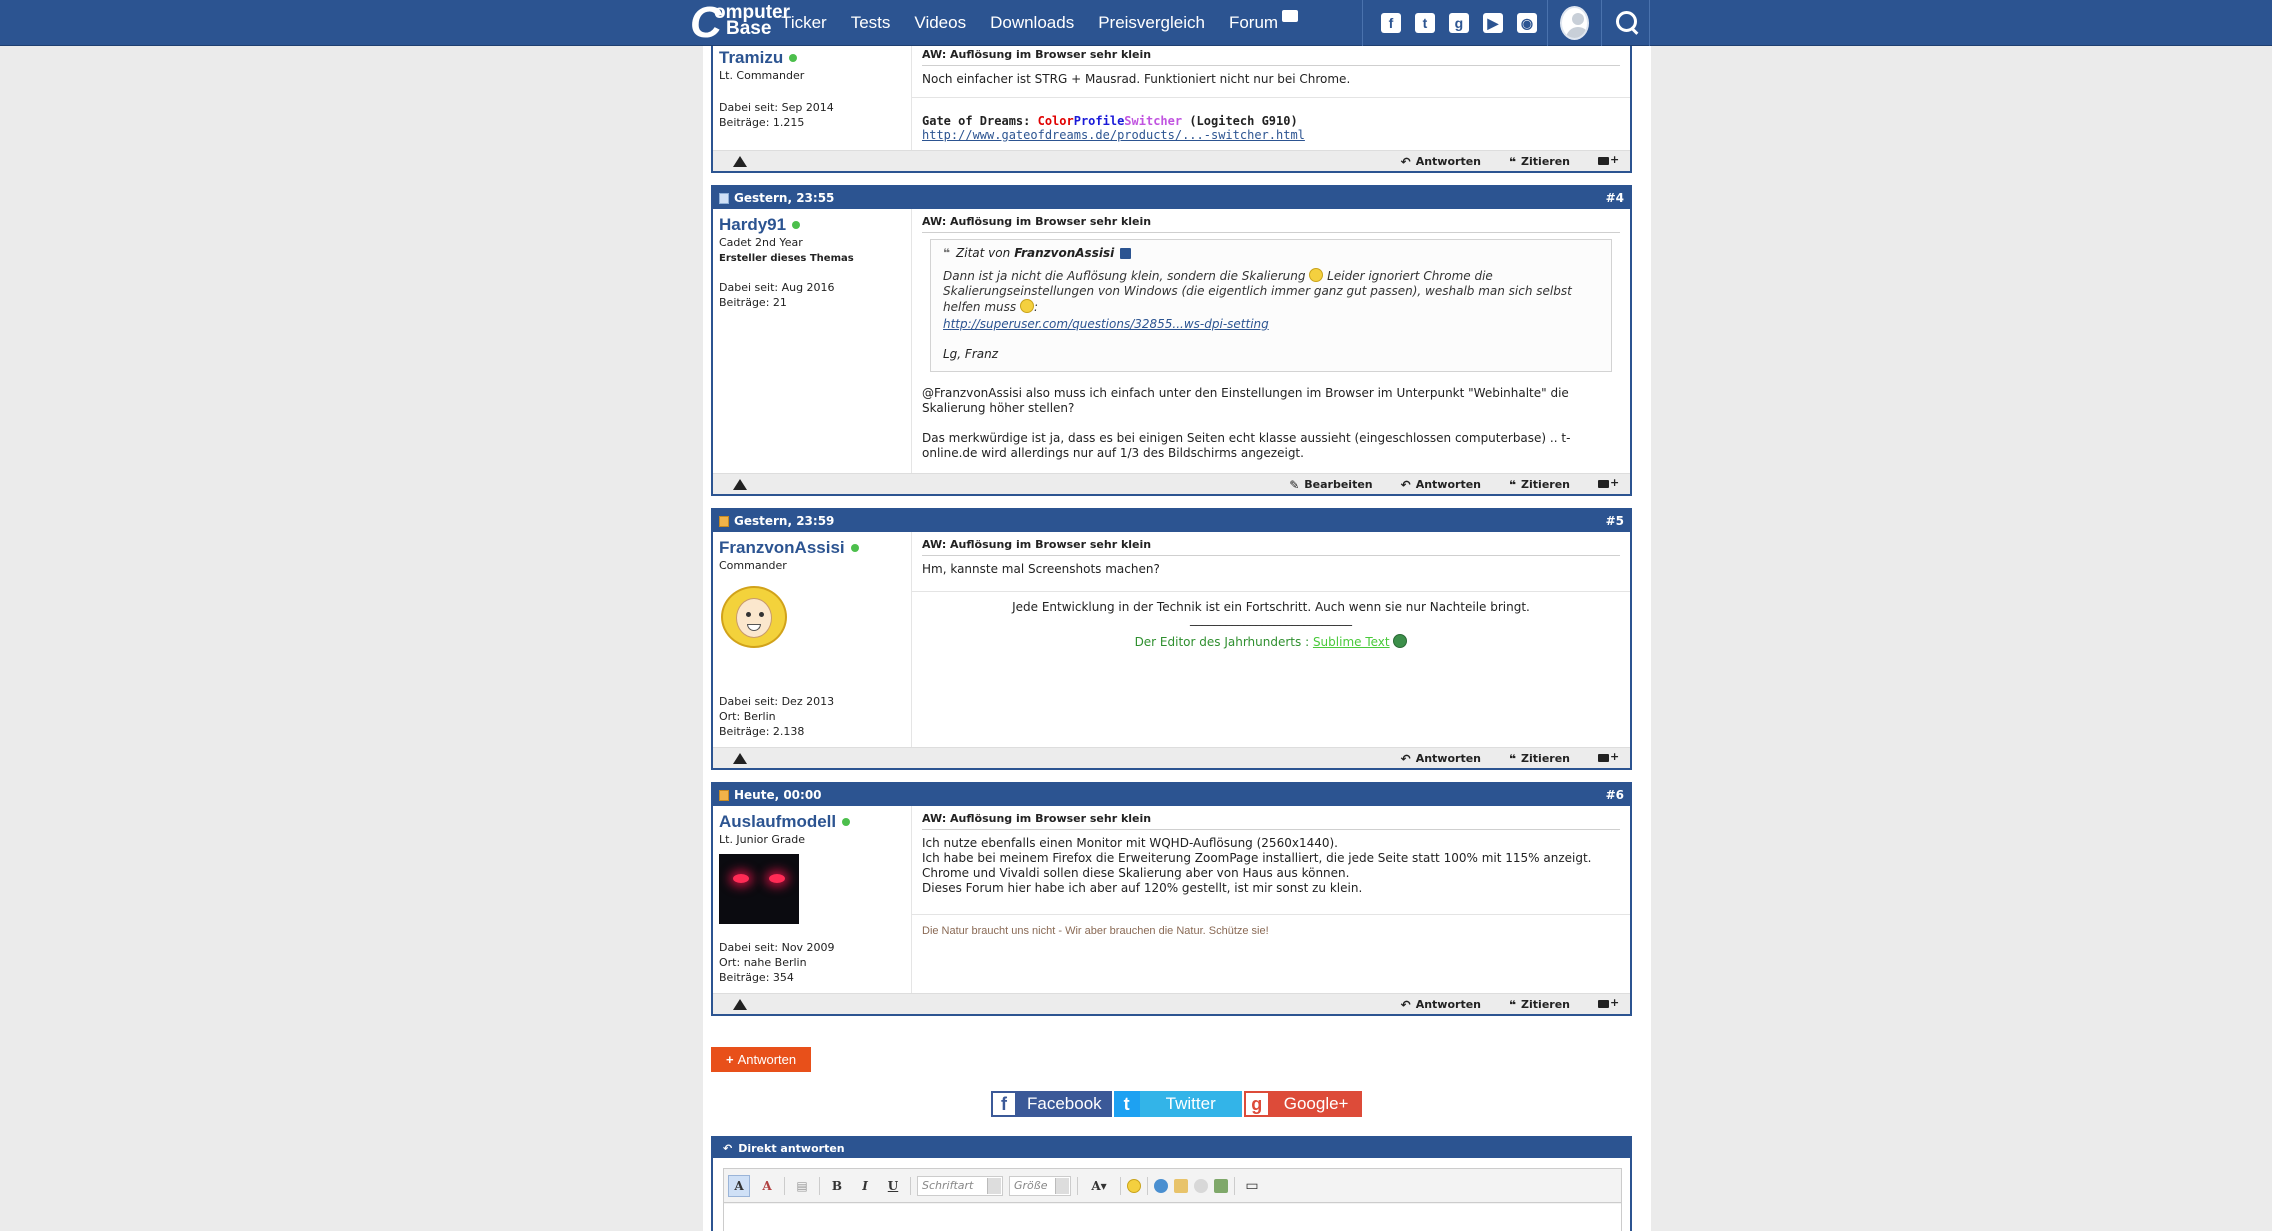 The image size is (2272, 1231). I want to click on remove-format-icon: A, so click(767, 1186).